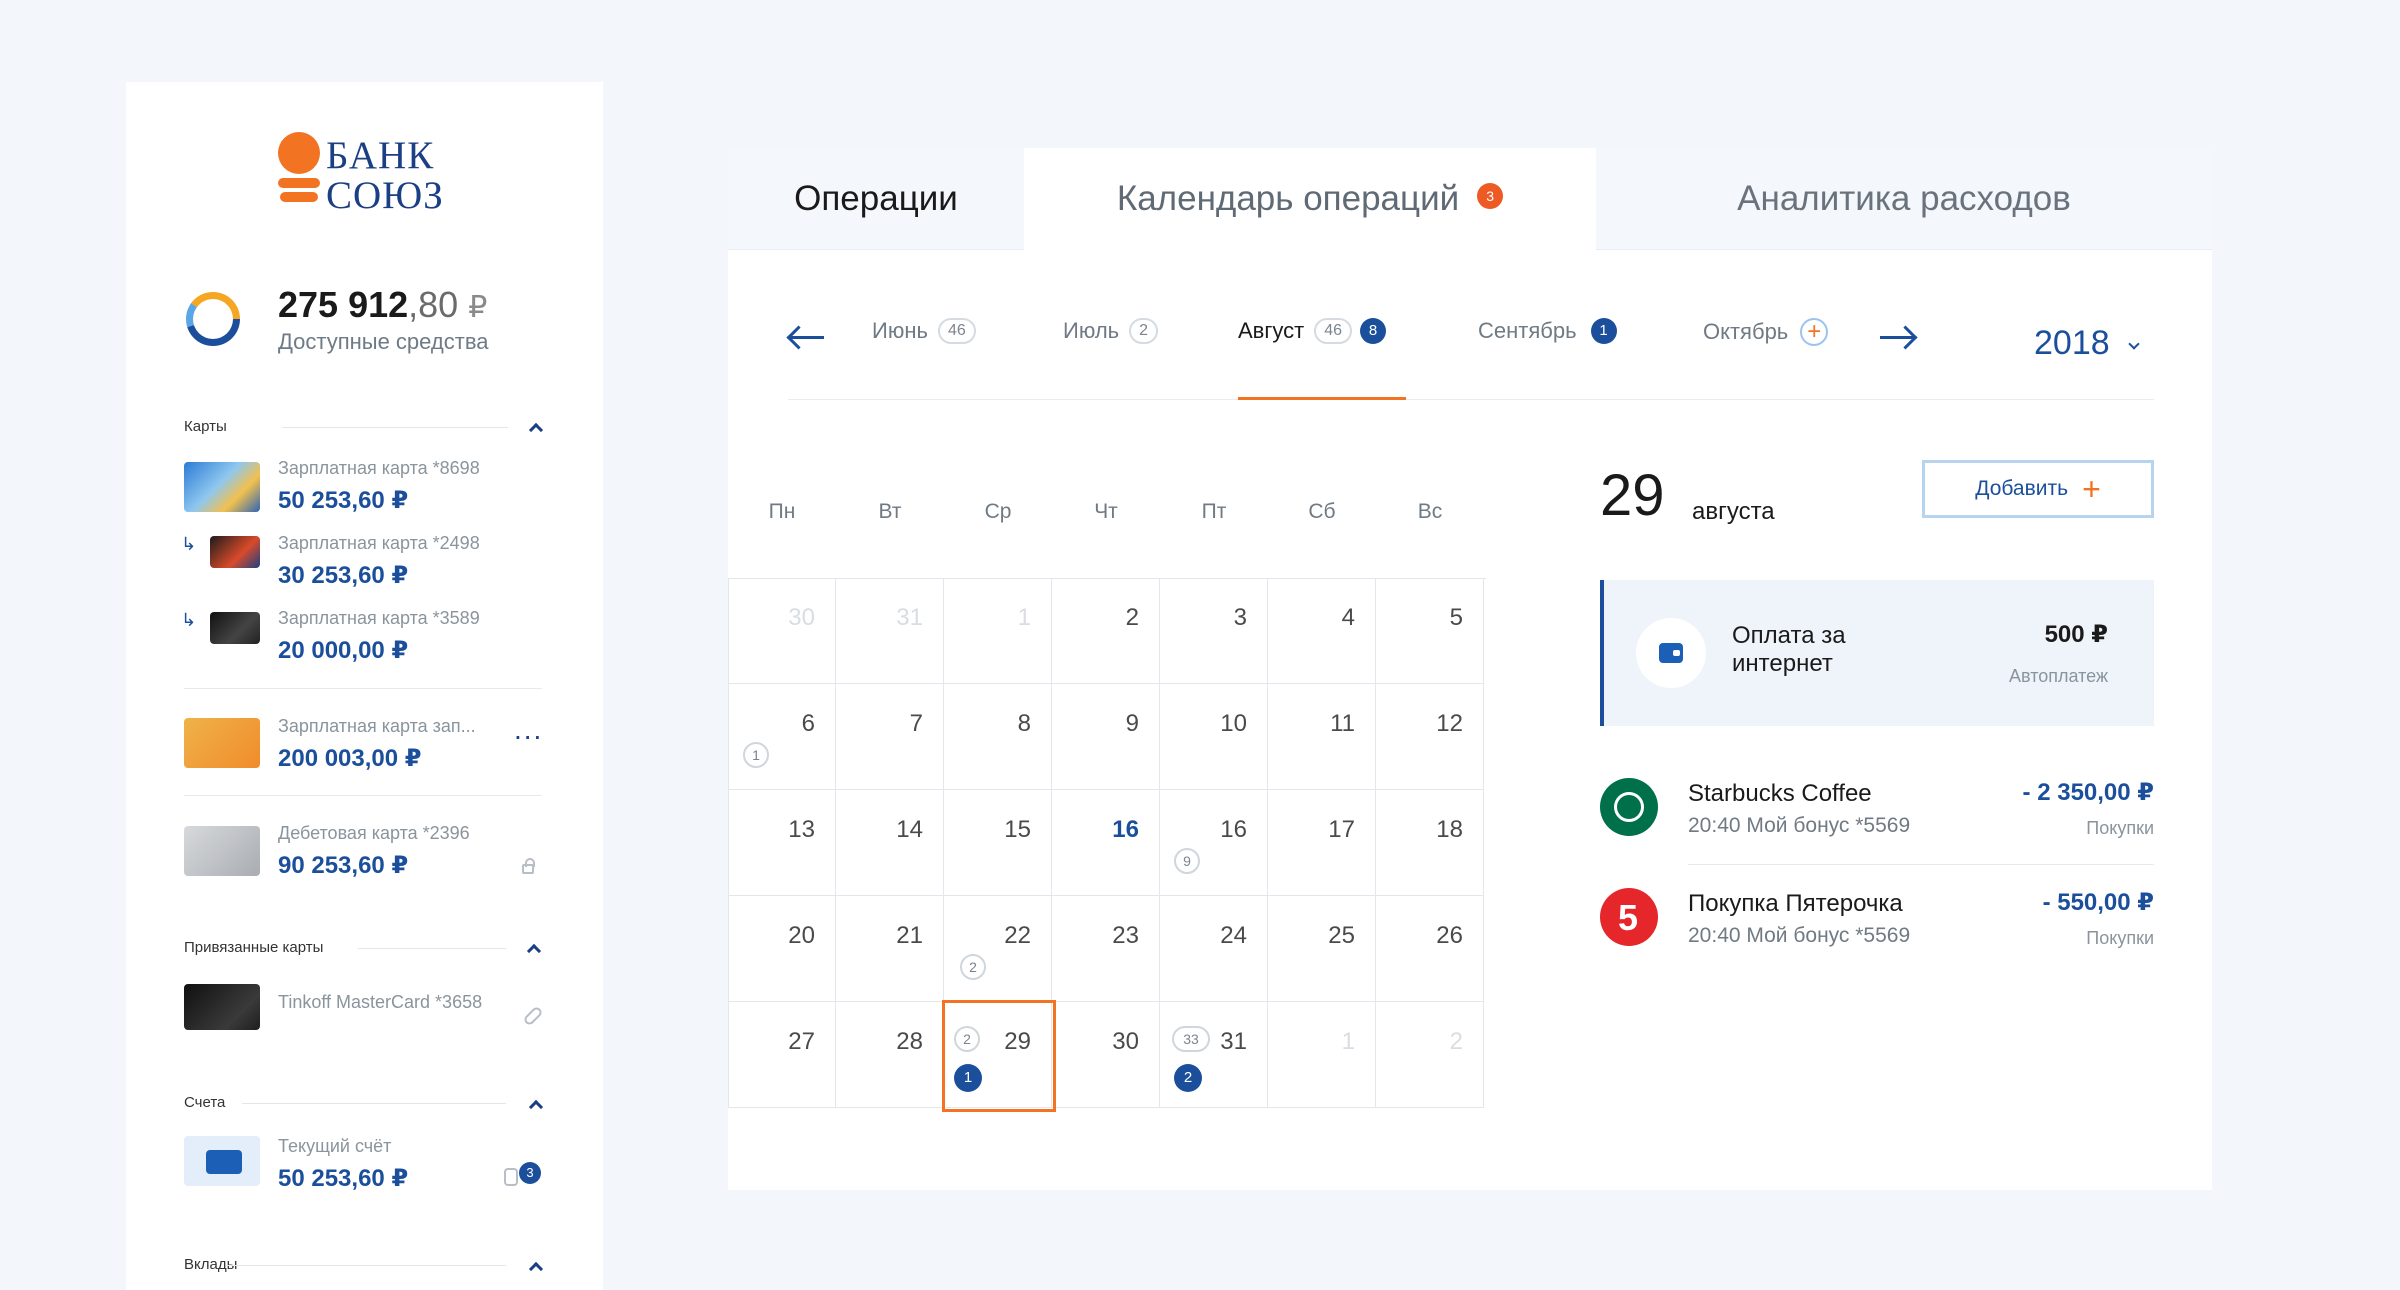 This screenshot has height=1290, width=2400. I want to click on calendar-day-cell: 11, so click(1322, 737).